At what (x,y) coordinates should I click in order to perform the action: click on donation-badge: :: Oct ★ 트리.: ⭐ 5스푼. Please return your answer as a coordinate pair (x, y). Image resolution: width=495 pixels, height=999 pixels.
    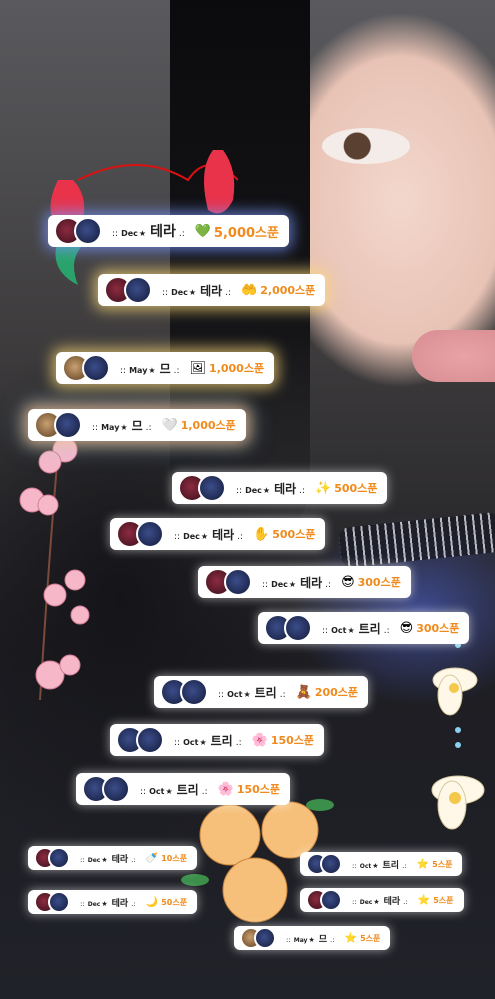
    Looking at the image, I should click on (381, 864).